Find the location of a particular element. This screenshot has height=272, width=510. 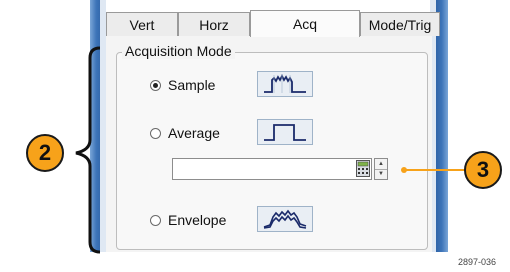

figure-code: 2897-036 is located at coordinates (477, 262).